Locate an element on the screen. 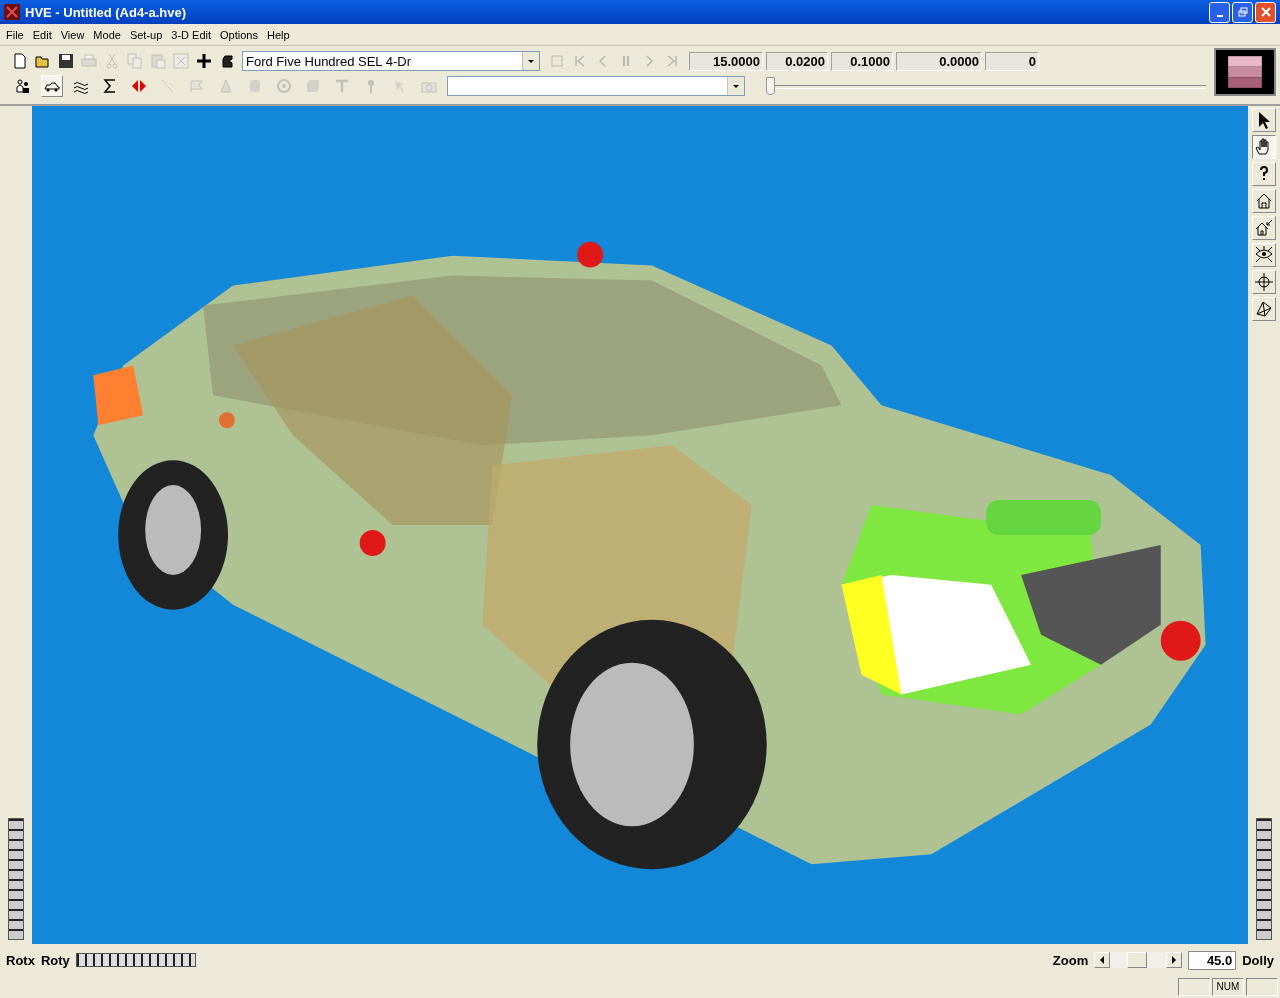 The height and width of the screenshot is (998, 1280). num-lock-indicator: NUM is located at coordinates (1228, 987).